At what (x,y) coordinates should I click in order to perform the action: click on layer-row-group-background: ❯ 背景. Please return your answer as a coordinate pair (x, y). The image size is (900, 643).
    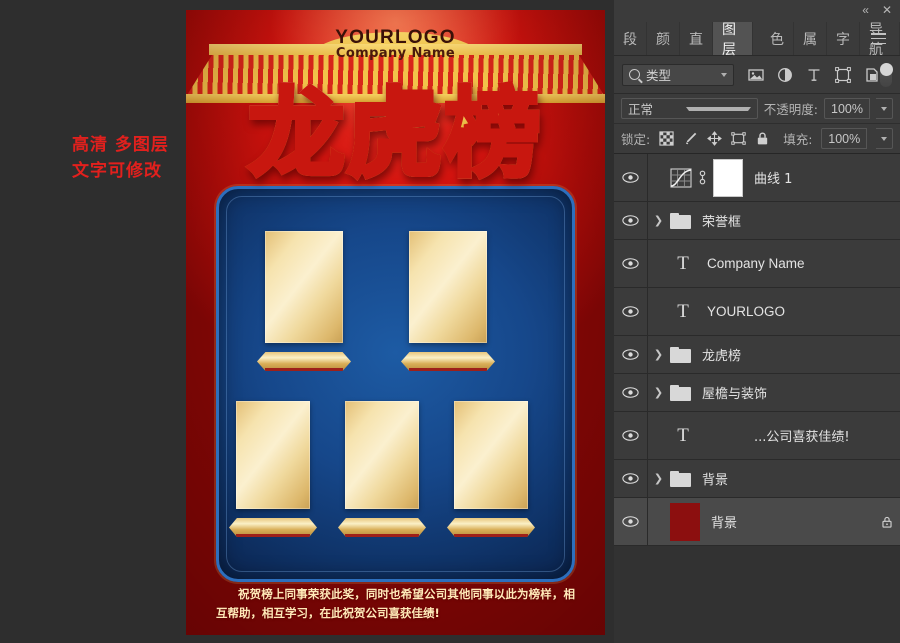
    Looking at the image, I should click on (757, 479).